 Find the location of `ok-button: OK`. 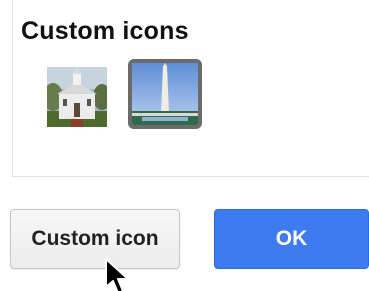

ok-button: OK is located at coordinates (291, 239).